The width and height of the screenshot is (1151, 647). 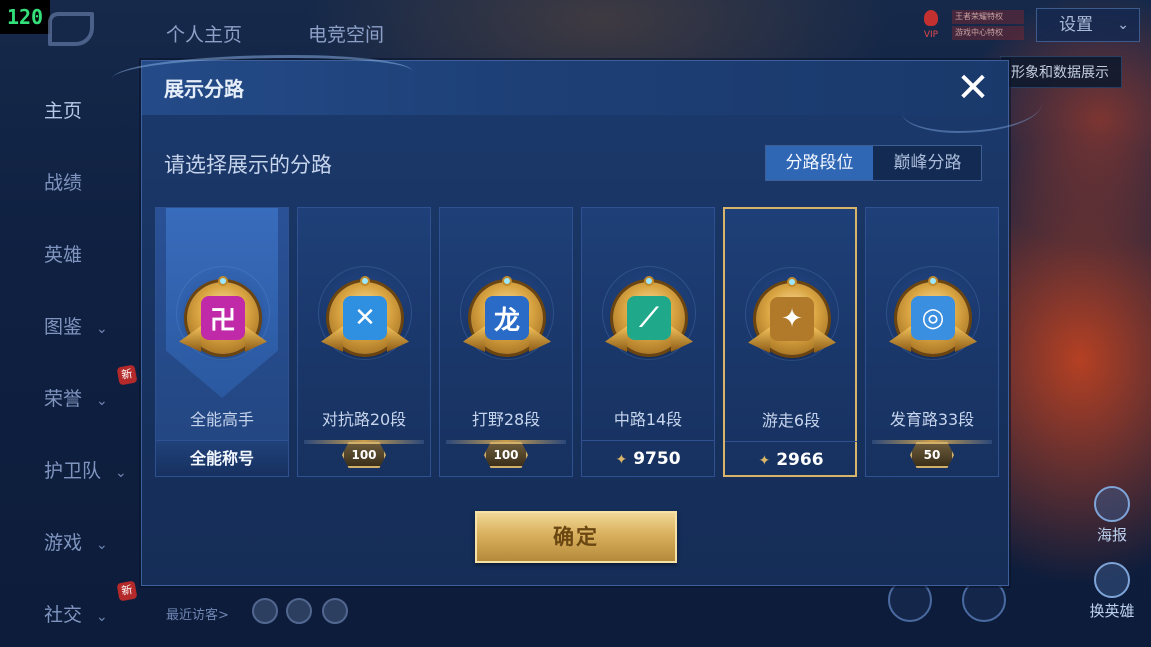 I want to click on swap-hero-button: 换英雄, so click(x=1112, y=591).